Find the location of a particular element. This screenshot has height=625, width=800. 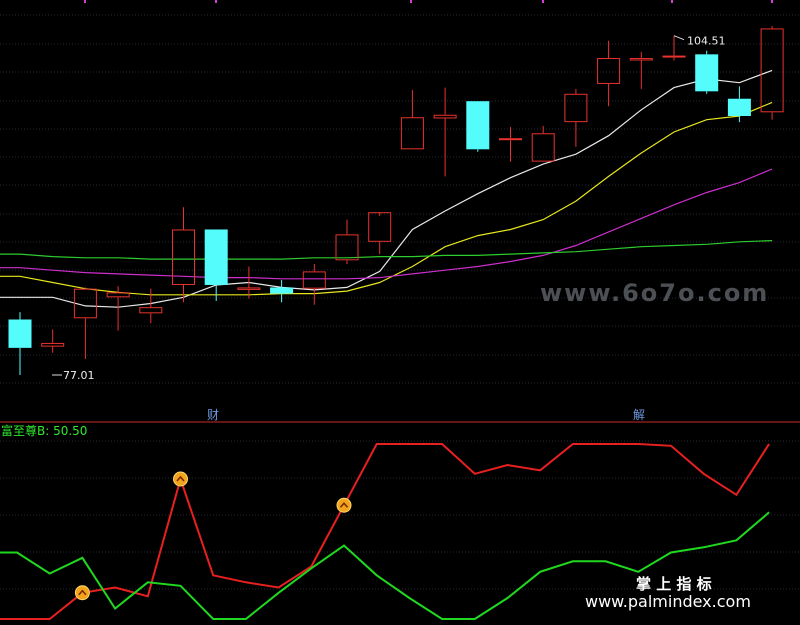

high-arrow is located at coordinates (679, 38).